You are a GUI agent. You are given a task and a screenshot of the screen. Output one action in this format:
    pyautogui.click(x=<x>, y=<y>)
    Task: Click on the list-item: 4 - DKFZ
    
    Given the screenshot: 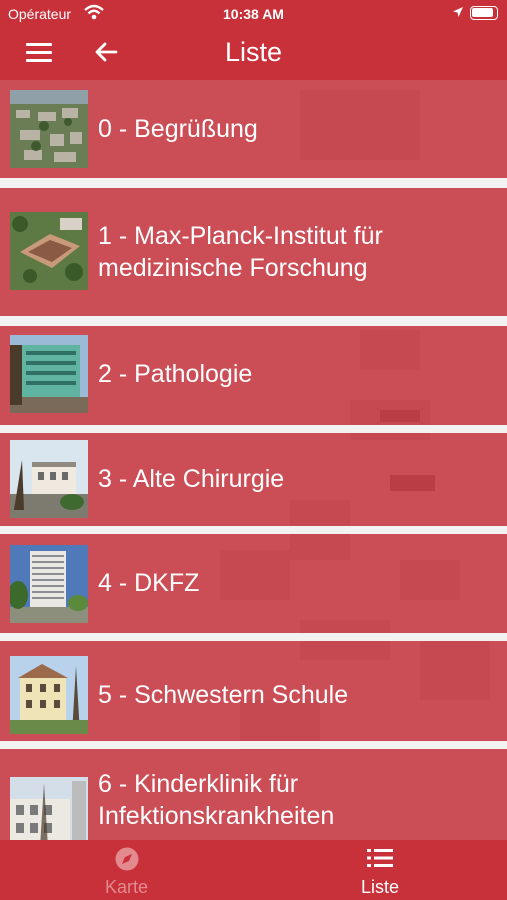 What is the action you would take?
    pyautogui.click(x=253, y=583)
    